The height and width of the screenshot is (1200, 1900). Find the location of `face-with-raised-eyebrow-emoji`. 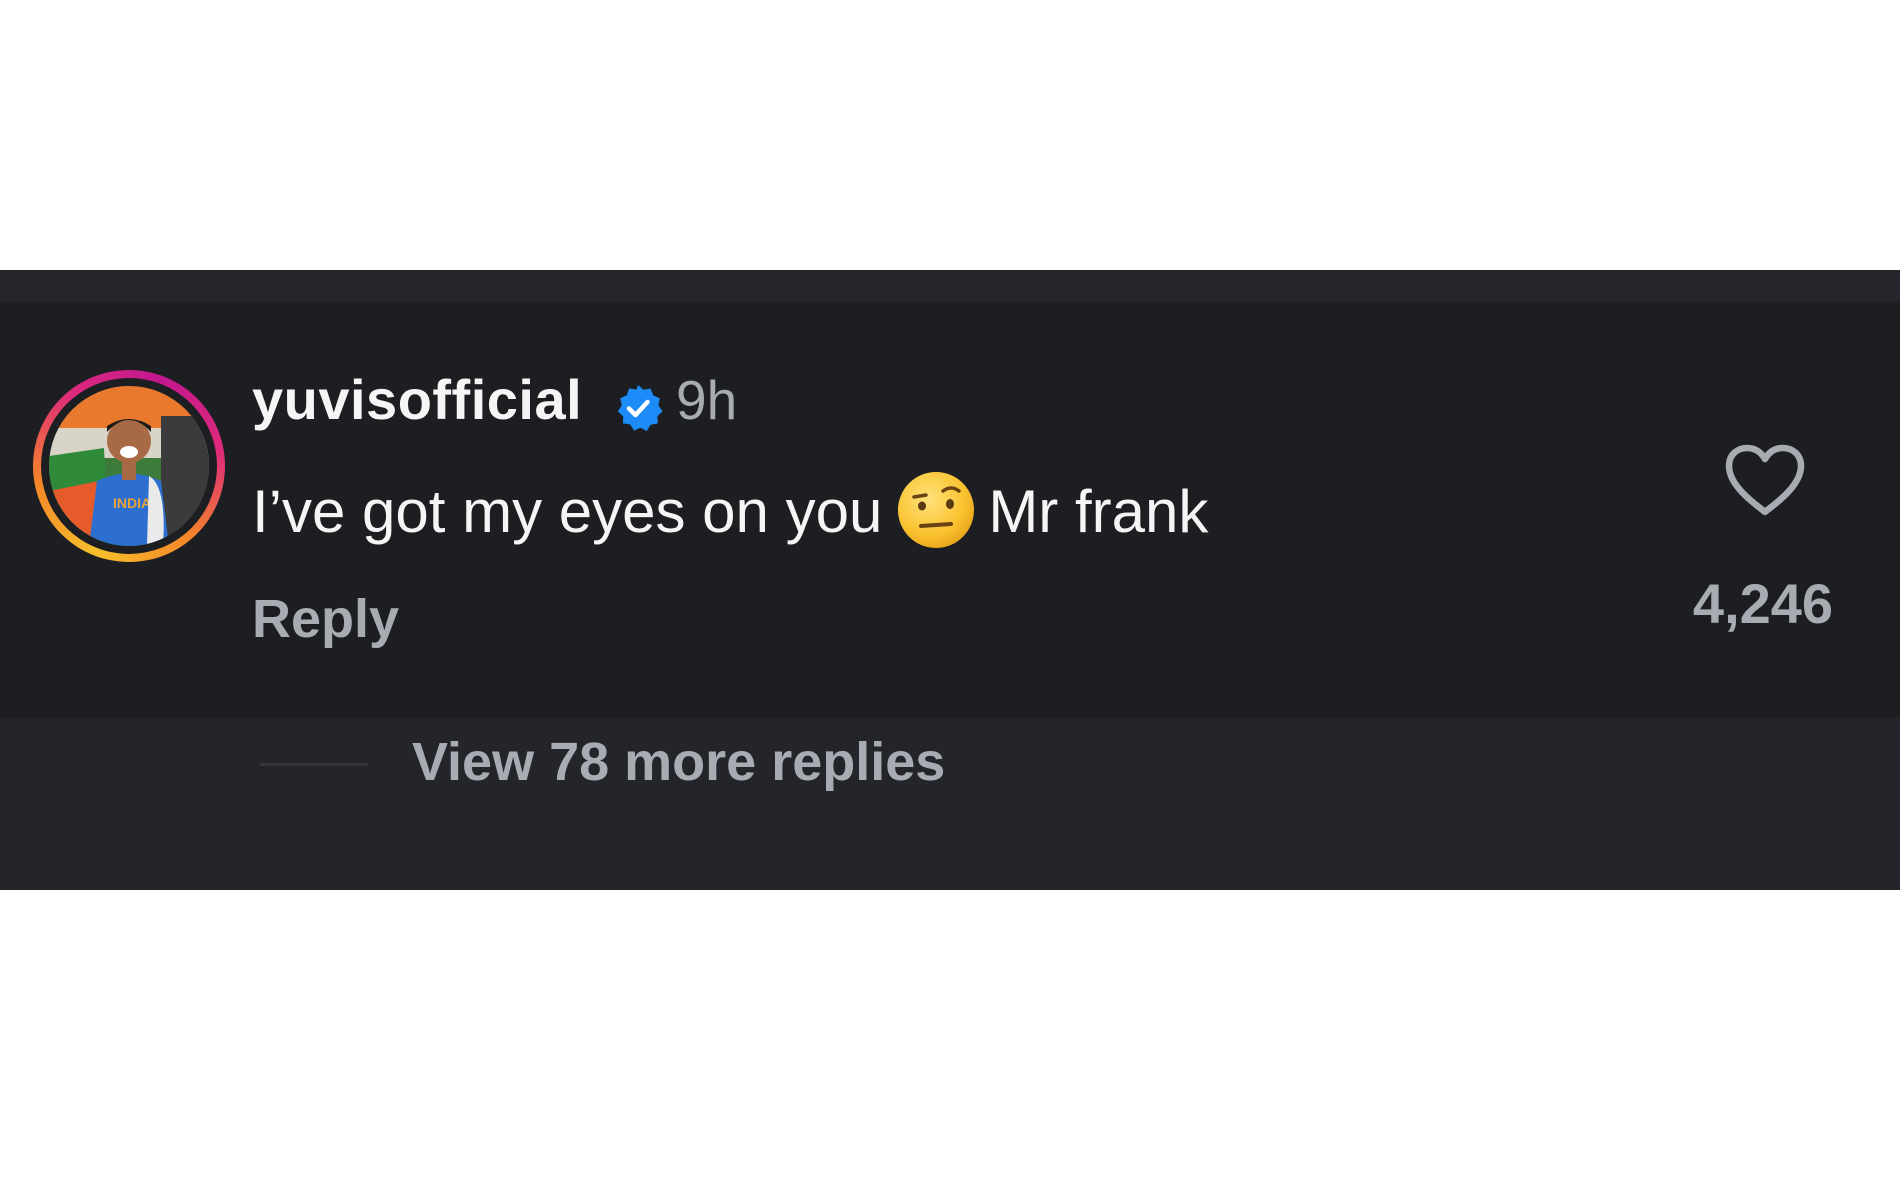

face-with-raised-eyebrow-emoji is located at coordinates (936, 510).